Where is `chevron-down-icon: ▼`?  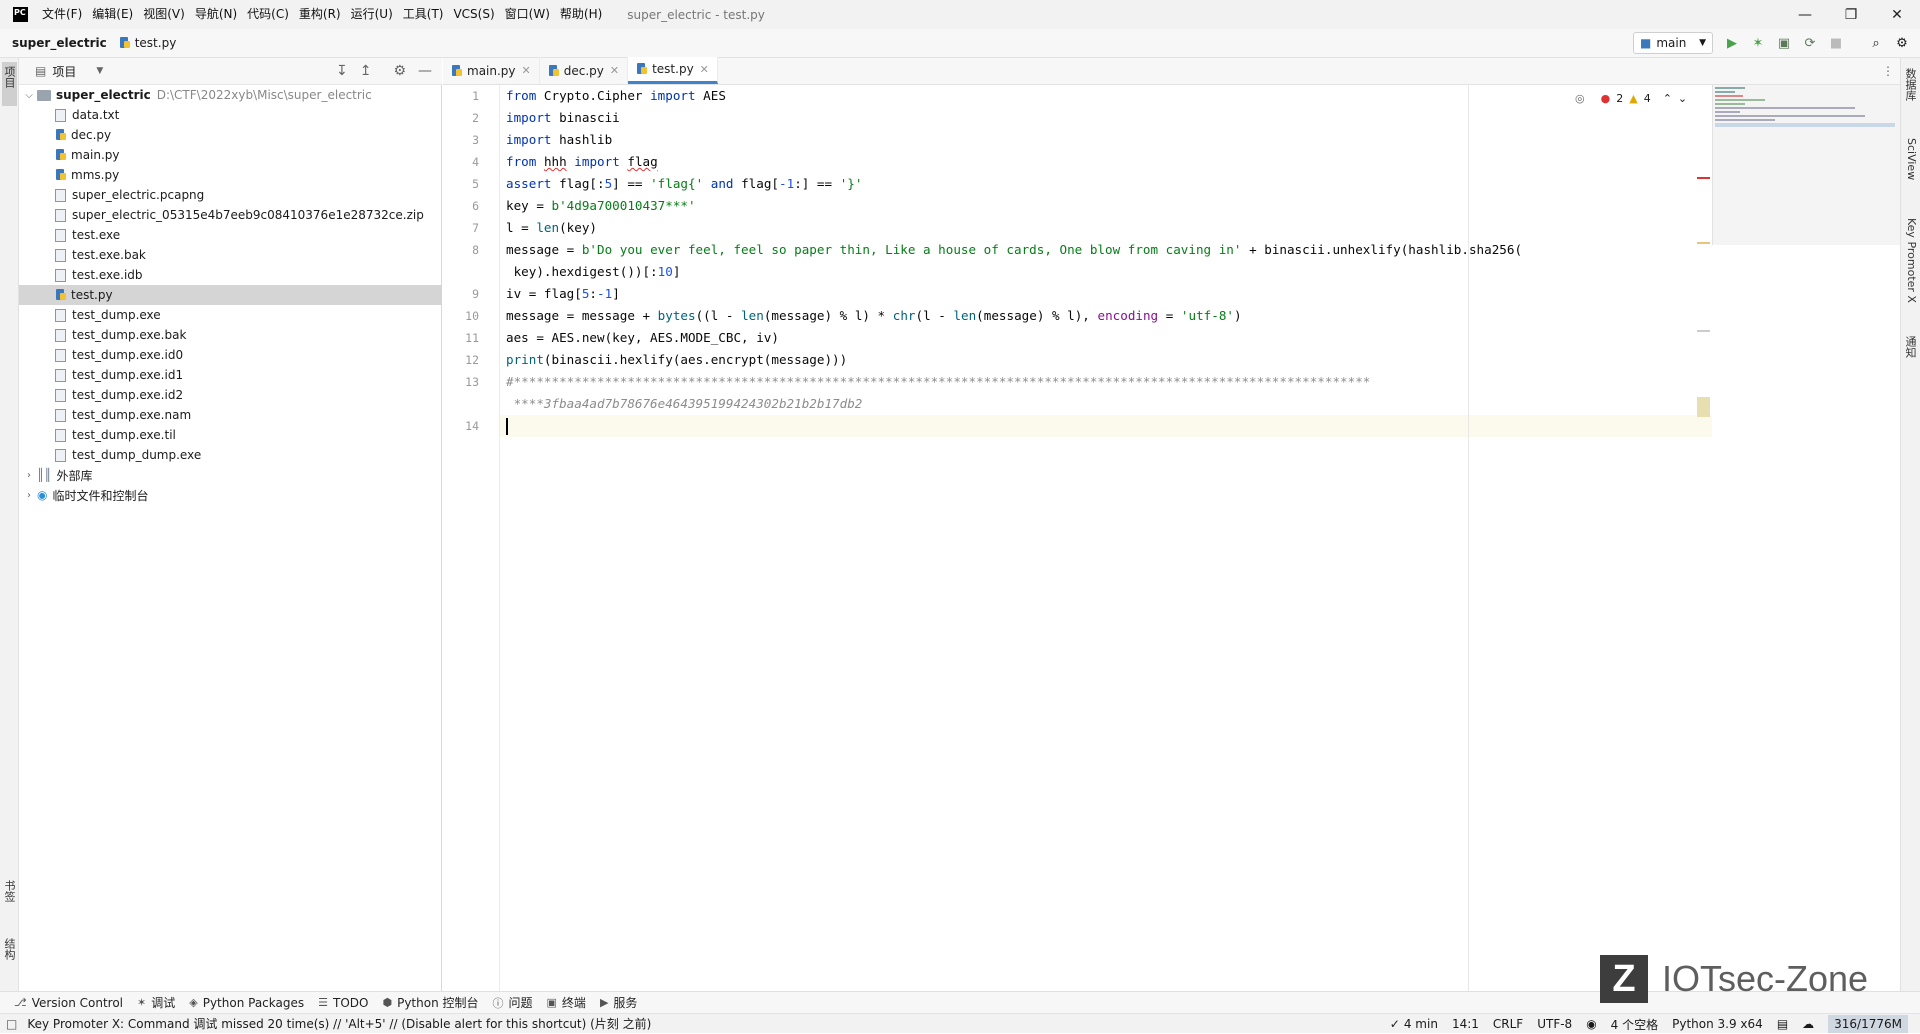 chevron-down-icon: ▼ is located at coordinates (99, 71).